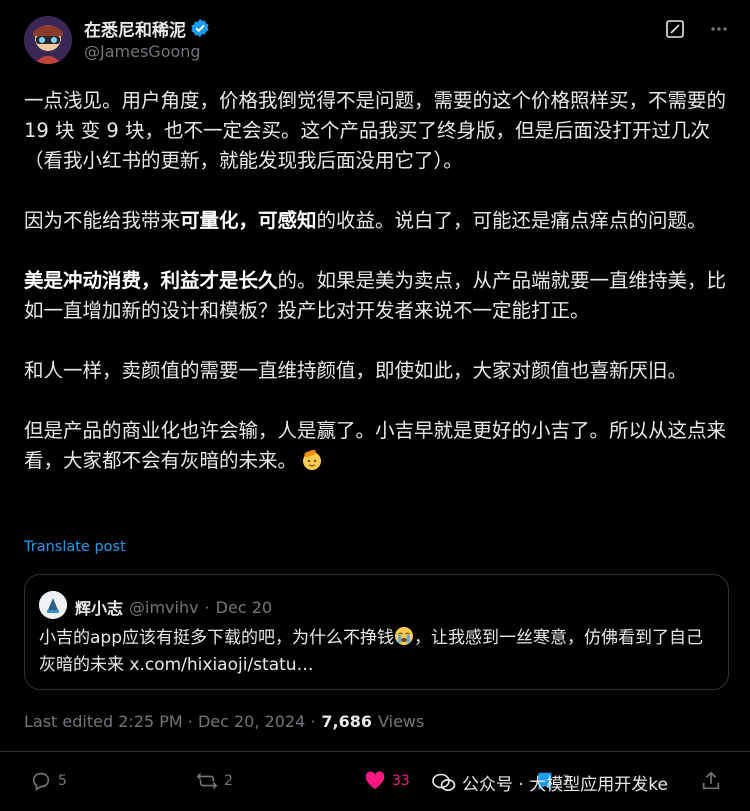 This screenshot has height=811, width=750. What do you see at coordinates (102, 220) in the screenshot?
I see `post-text-segment: 因为不能给我带来` at bounding box center [102, 220].